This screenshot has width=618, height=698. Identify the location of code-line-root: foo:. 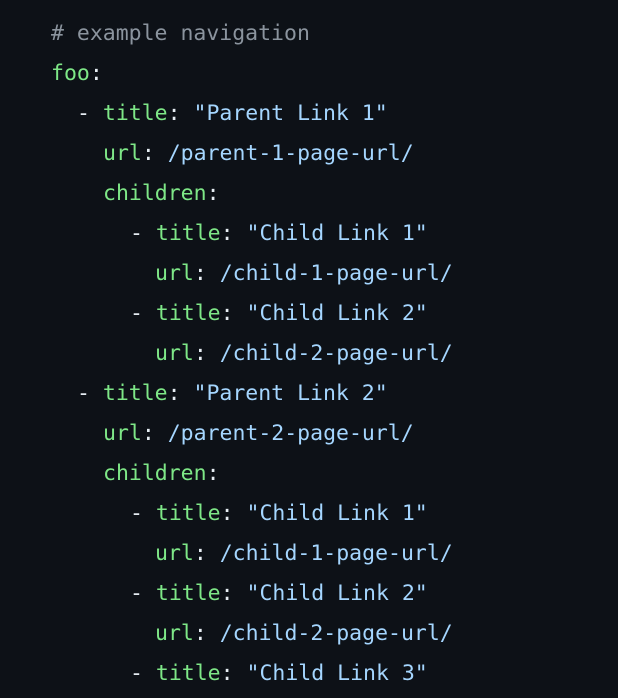
(309, 74).